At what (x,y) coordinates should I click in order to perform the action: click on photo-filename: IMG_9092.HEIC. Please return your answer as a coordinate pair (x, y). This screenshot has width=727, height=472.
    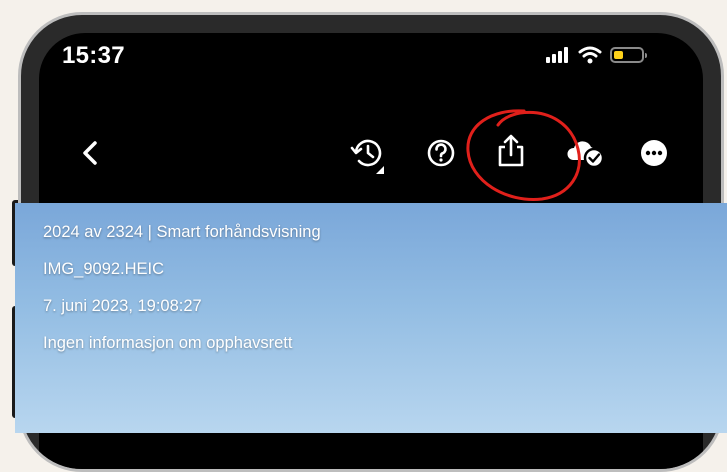
    Looking at the image, I should click on (104, 269).